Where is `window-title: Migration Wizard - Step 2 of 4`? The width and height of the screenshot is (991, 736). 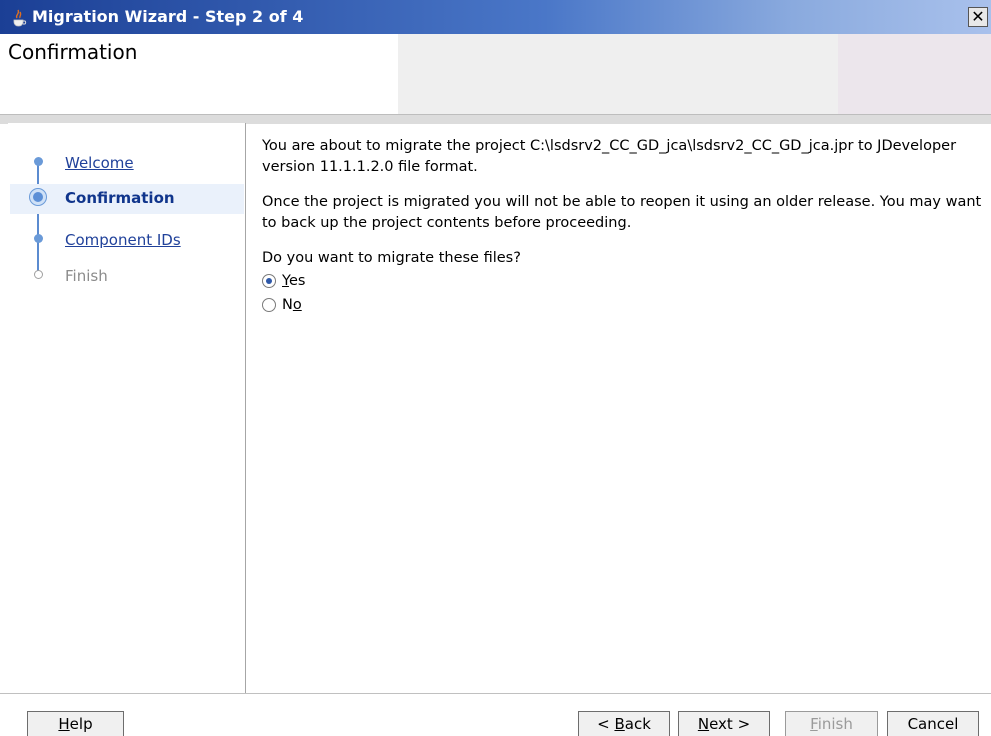
window-title: Migration Wizard - Step 2 of 4 is located at coordinates (168, 16).